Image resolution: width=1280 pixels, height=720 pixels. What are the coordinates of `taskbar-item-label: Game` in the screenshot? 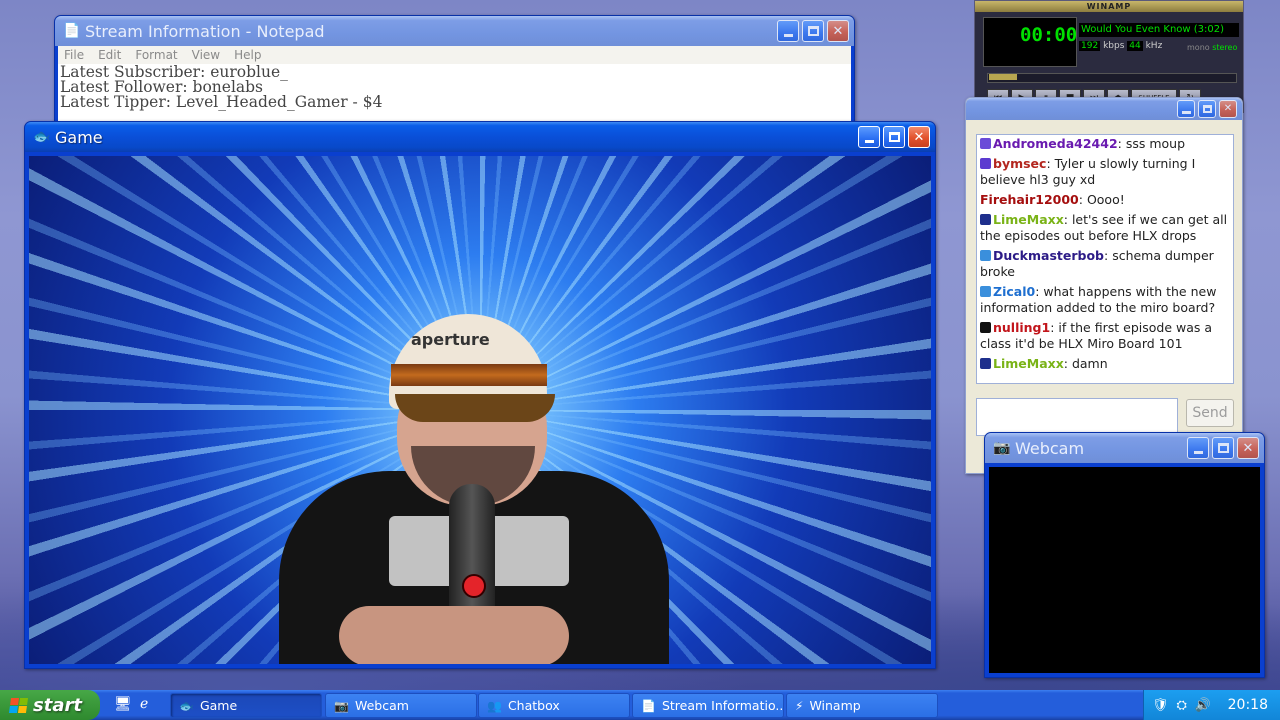 It's located at (218, 705).